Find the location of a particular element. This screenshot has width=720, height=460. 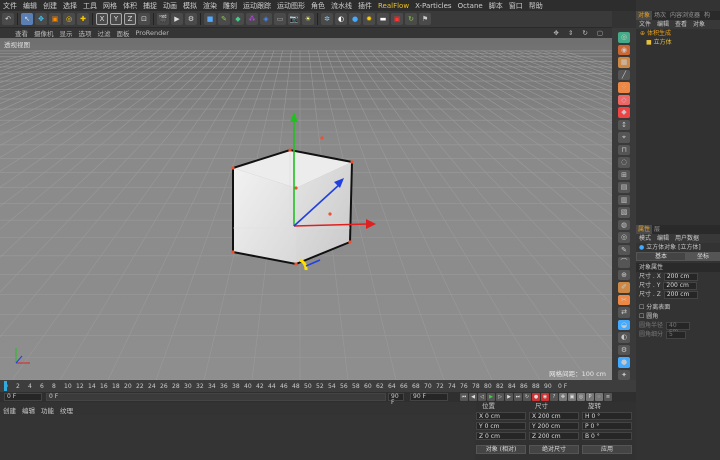

rotation-p-field: P 0 ° is located at coordinates (607, 426).